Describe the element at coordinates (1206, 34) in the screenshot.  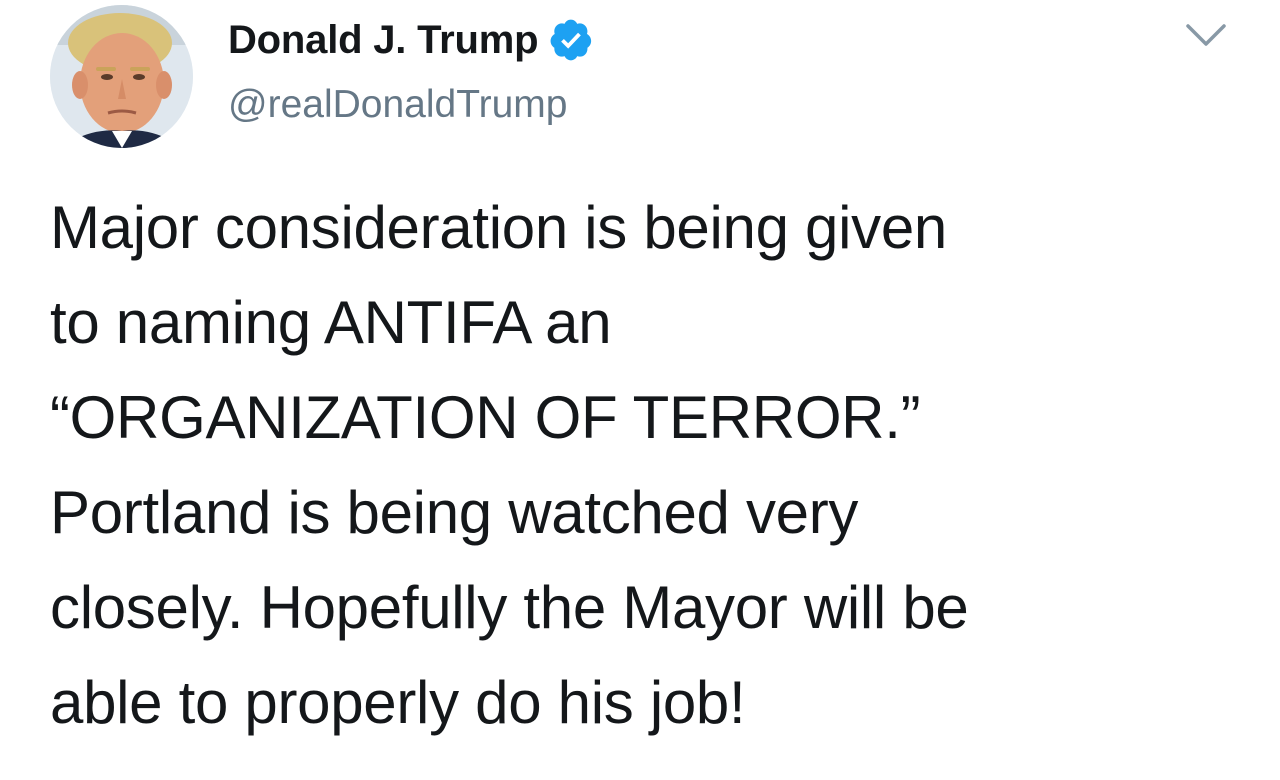
I see `chevron-down-icon` at that location.